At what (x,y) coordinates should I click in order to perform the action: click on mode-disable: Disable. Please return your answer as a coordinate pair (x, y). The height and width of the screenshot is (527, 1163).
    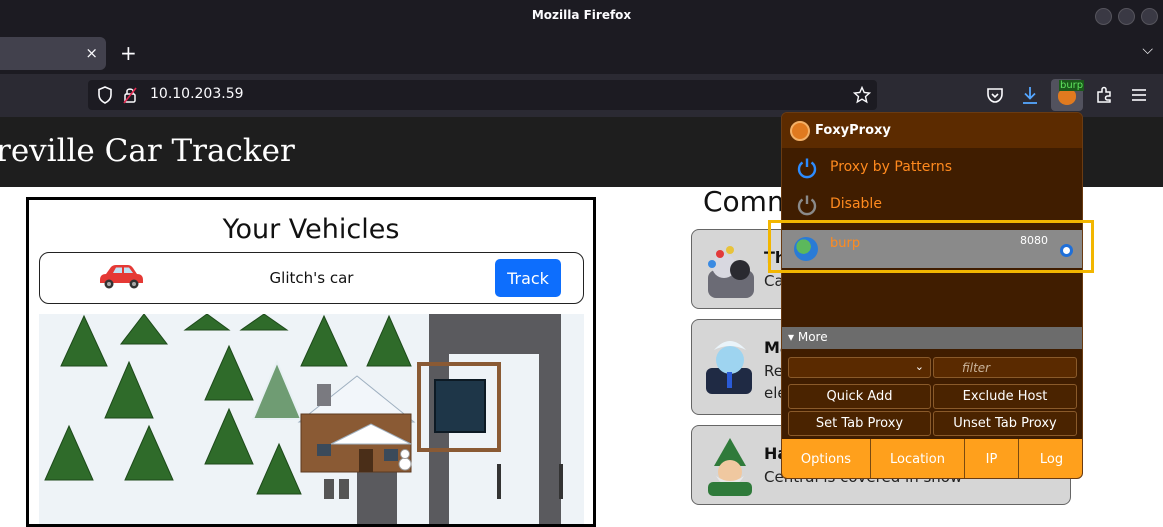
    Looking at the image, I should click on (932, 205).